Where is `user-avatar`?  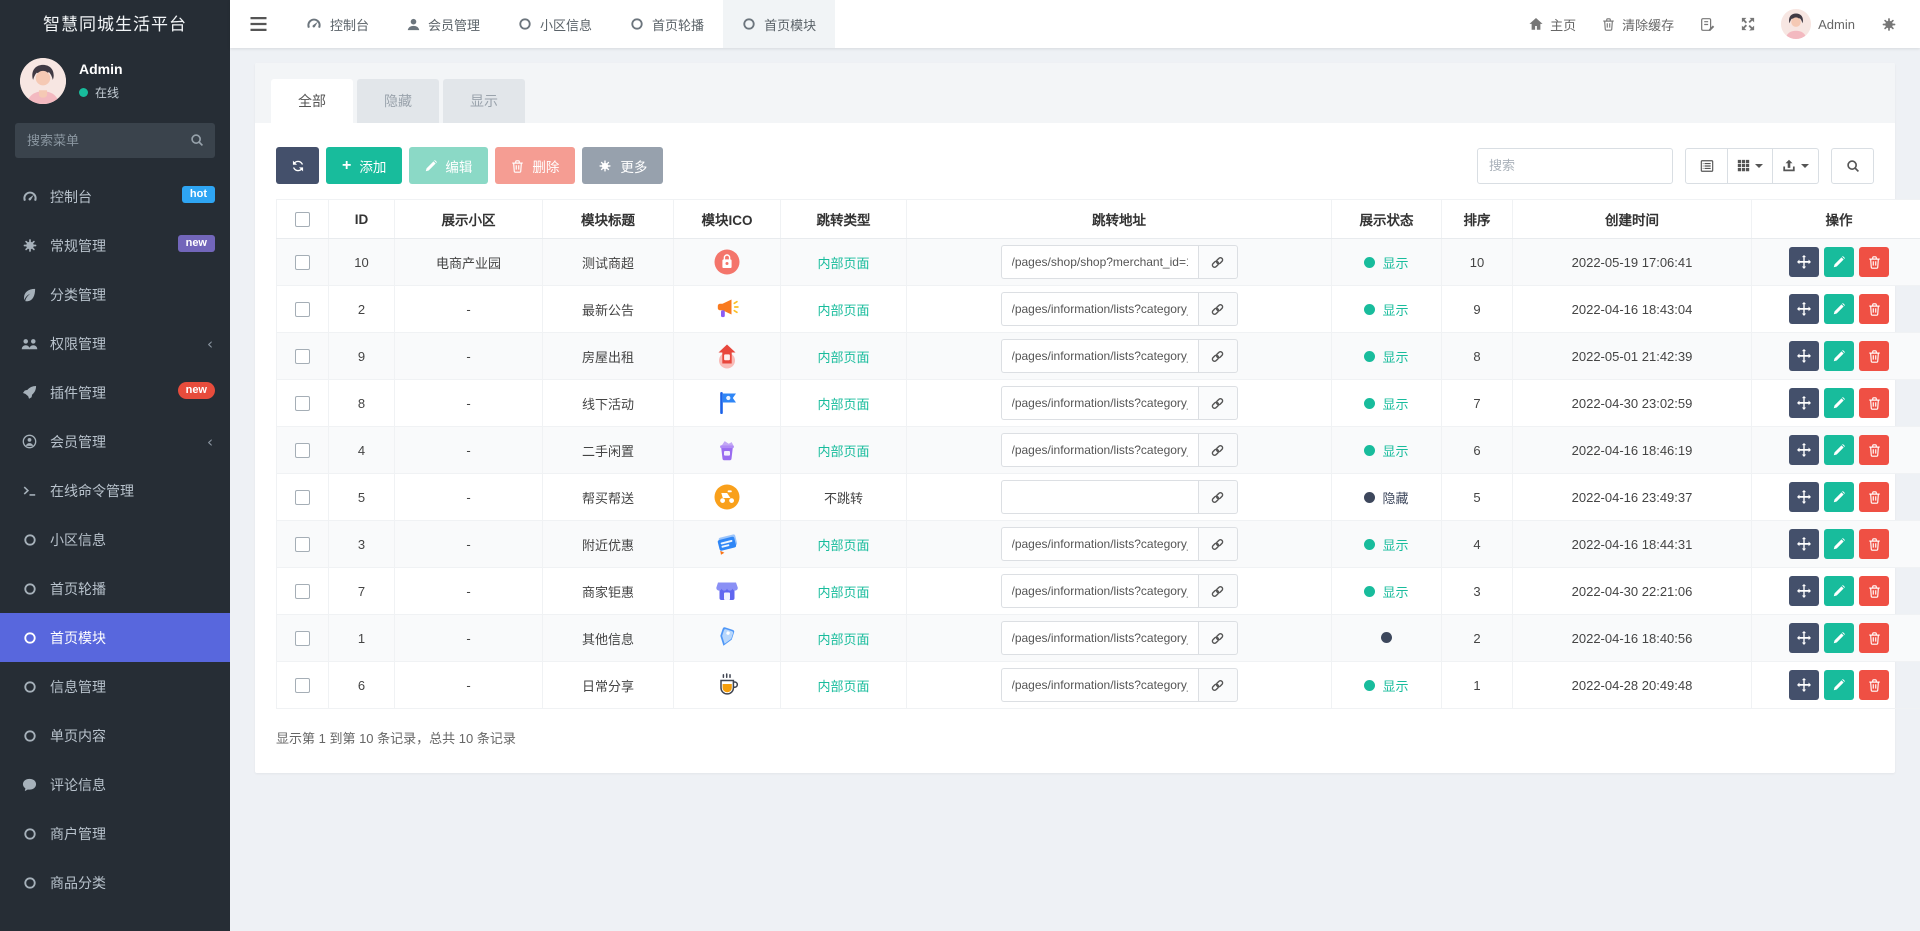 user-avatar is located at coordinates (43, 81).